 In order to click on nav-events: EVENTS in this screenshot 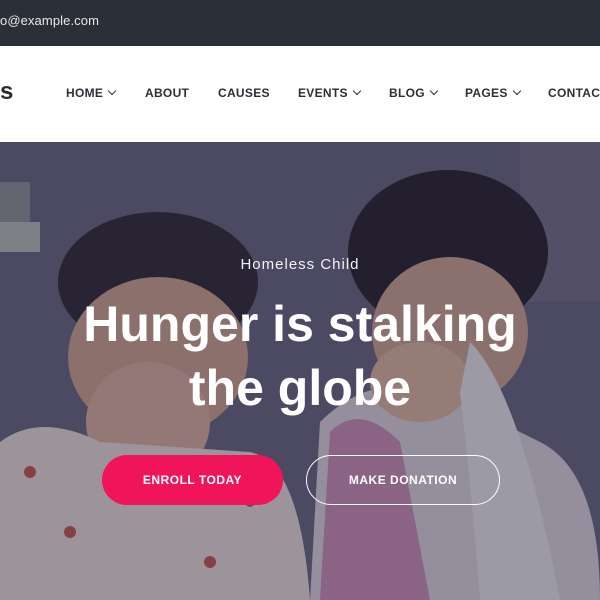, I will do `click(330, 93)`.